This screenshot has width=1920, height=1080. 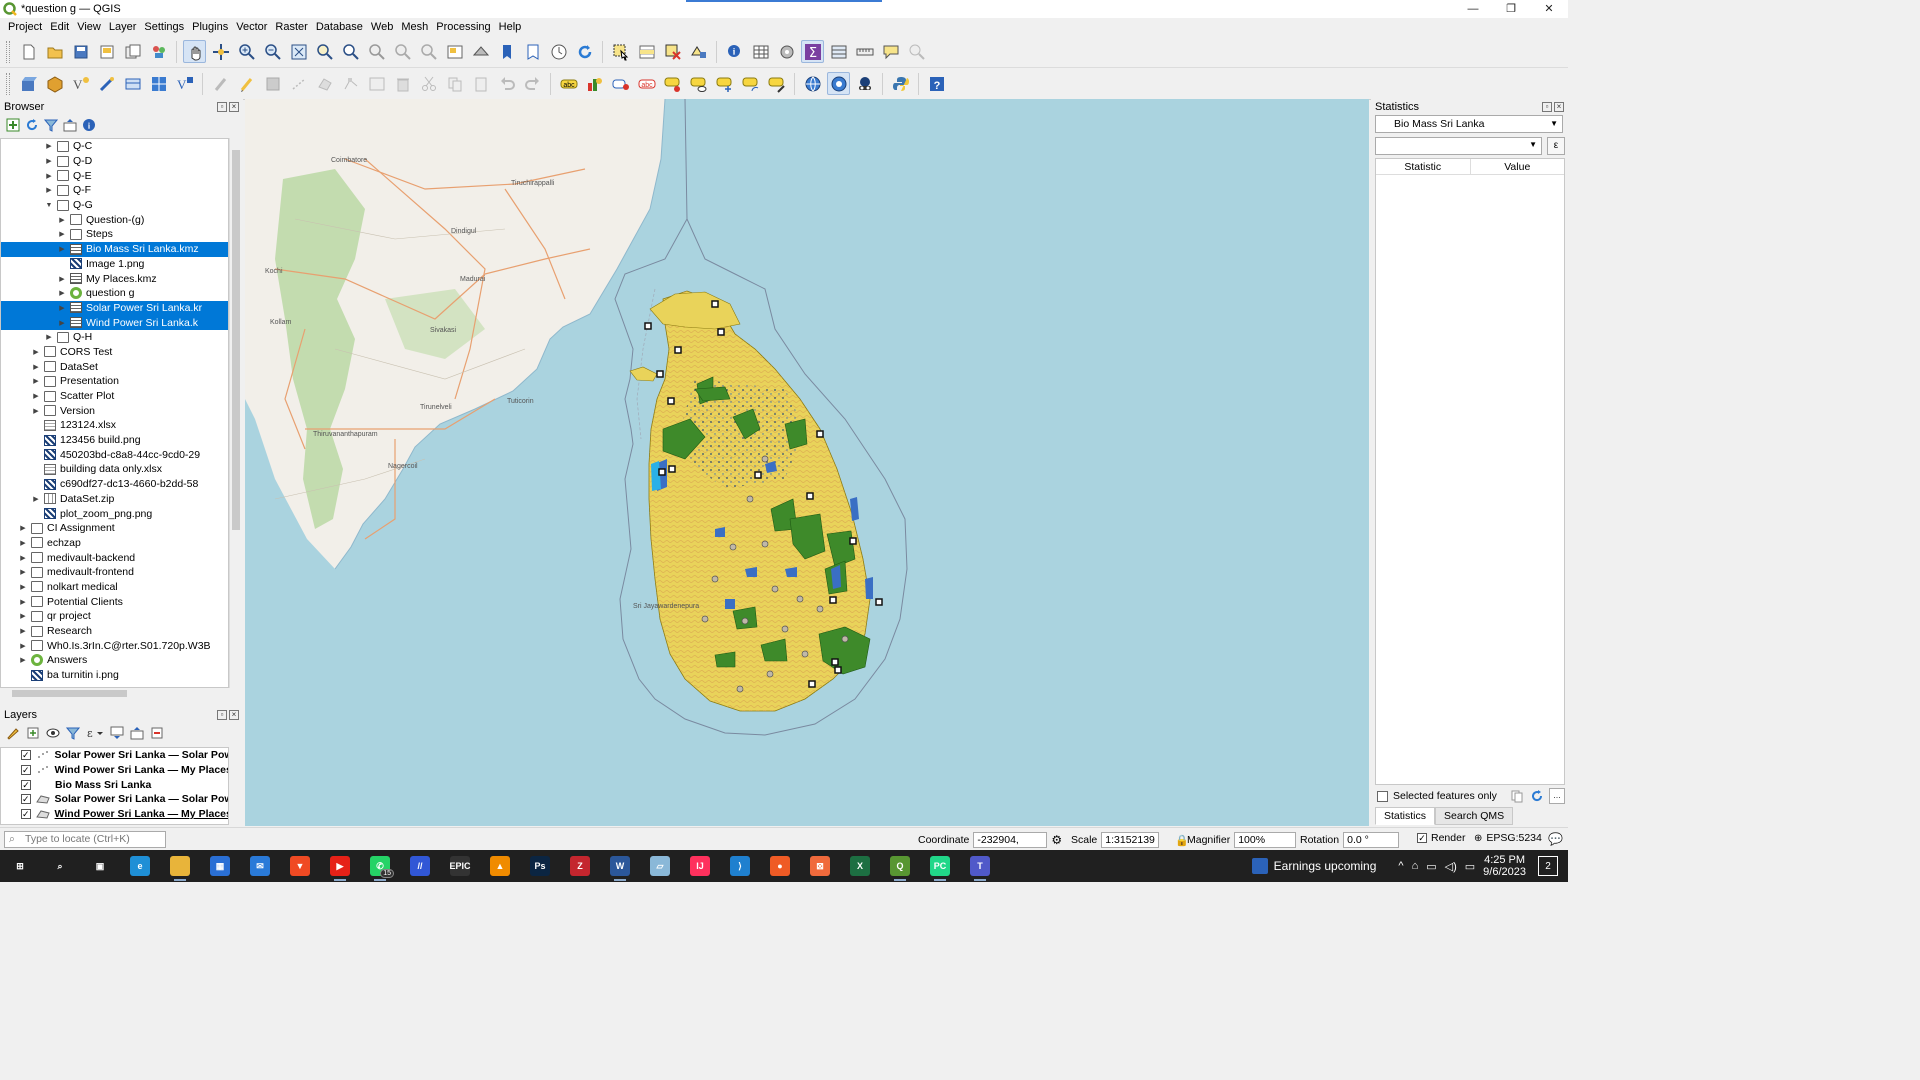 What do you see at coordinates (584, 51) in the screenshot?
I see `refresh-icon` at bounding box center [584, 51].